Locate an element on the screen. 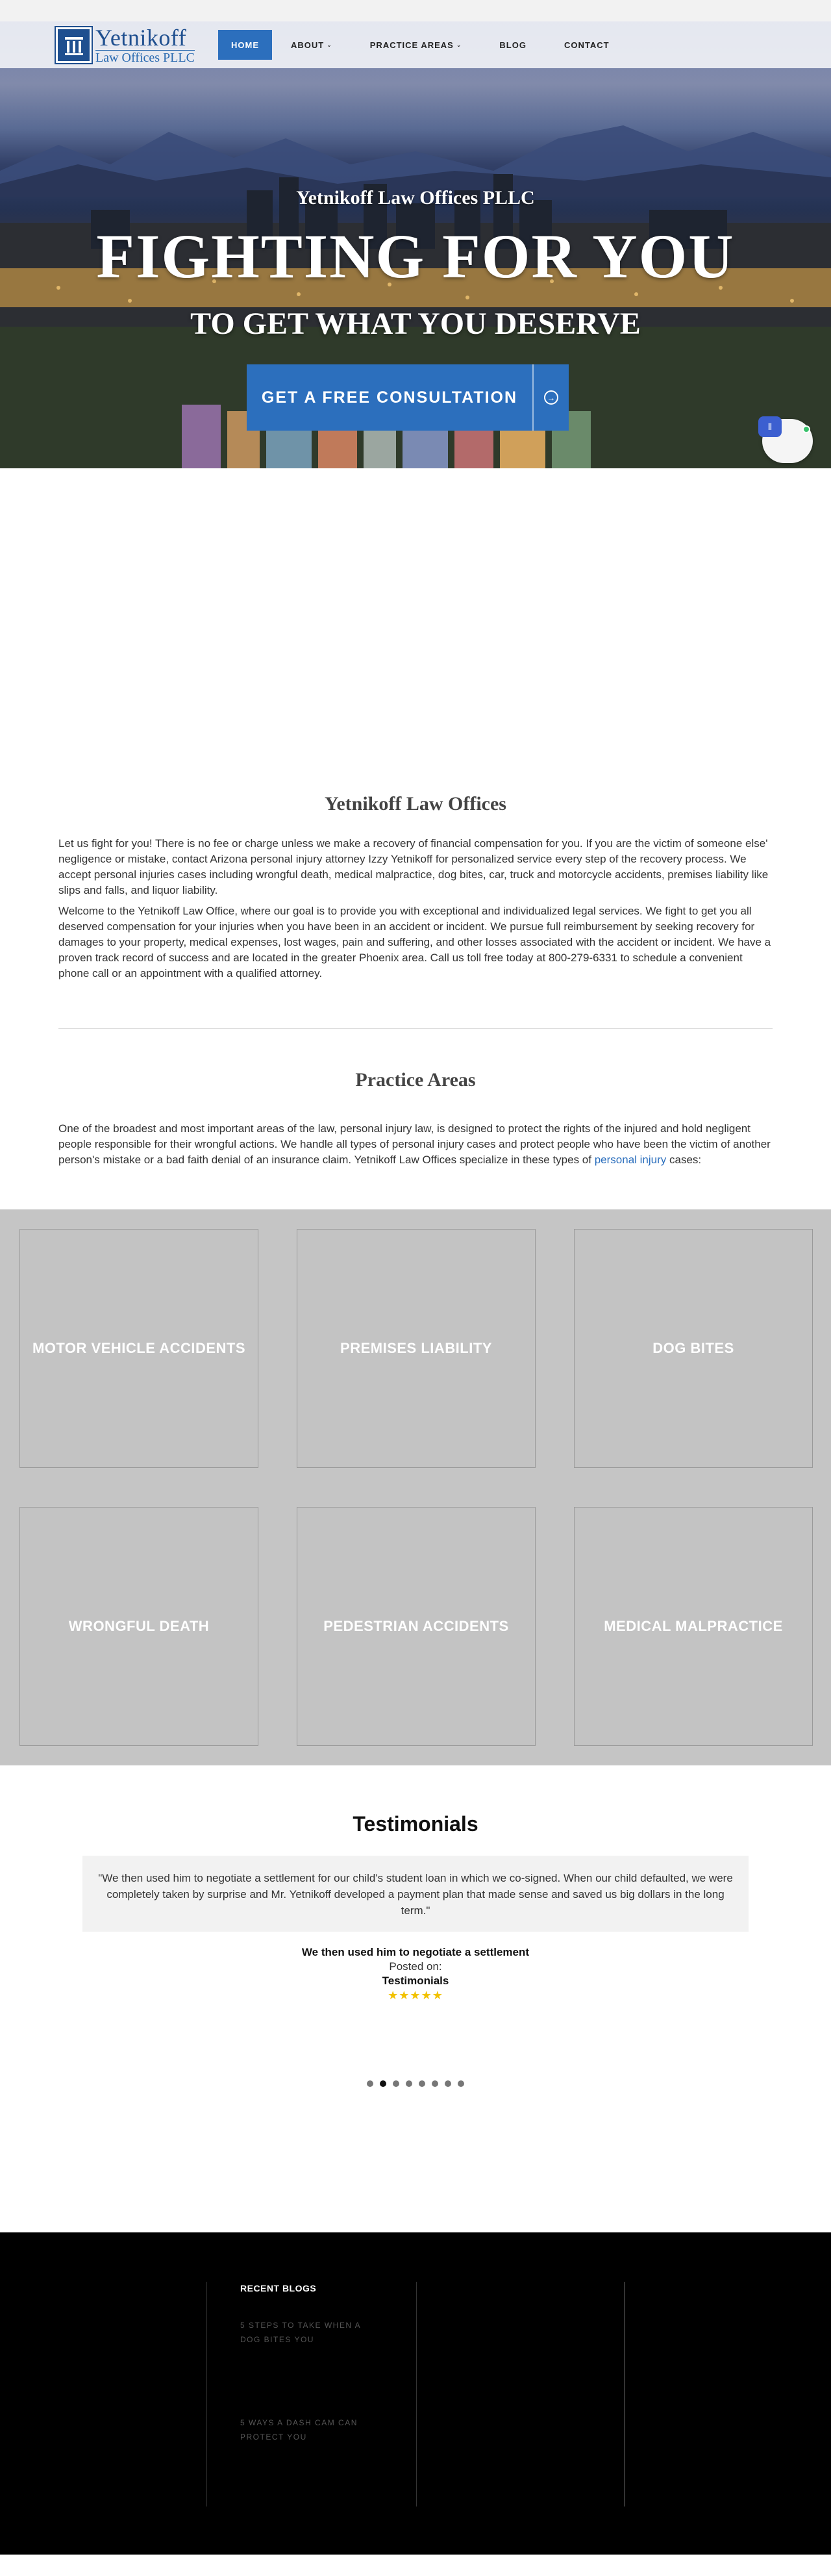 Image resolution: width=831 pixels, height=2576 pixels. chat-widget: ⦀ is located at coordinates (785, 439).